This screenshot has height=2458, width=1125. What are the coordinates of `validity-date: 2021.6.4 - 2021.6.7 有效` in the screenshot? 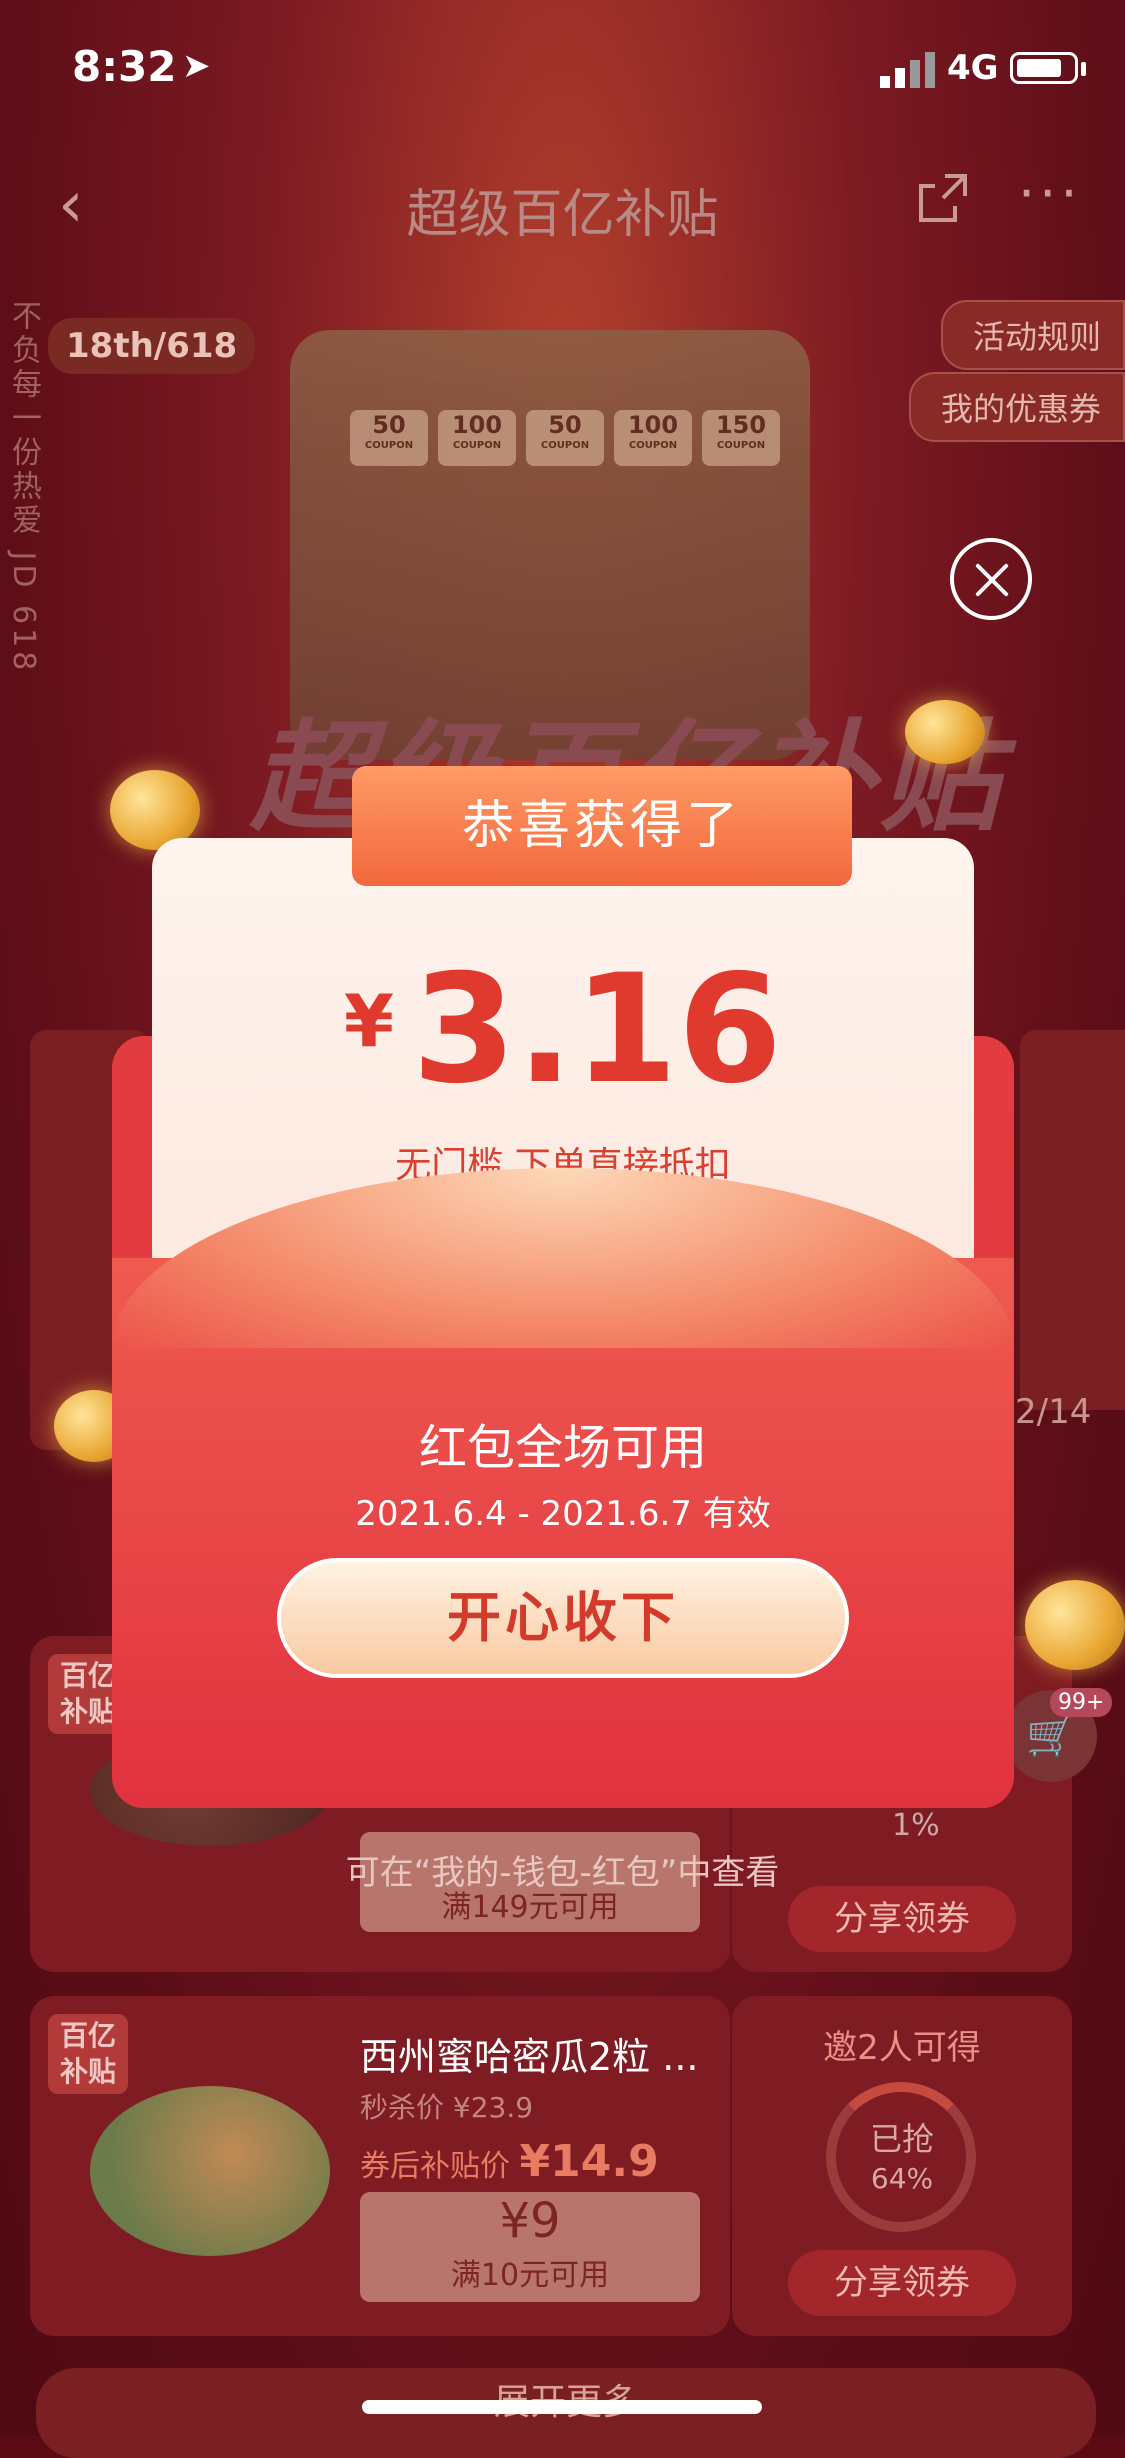 It's located at (563, 1514).